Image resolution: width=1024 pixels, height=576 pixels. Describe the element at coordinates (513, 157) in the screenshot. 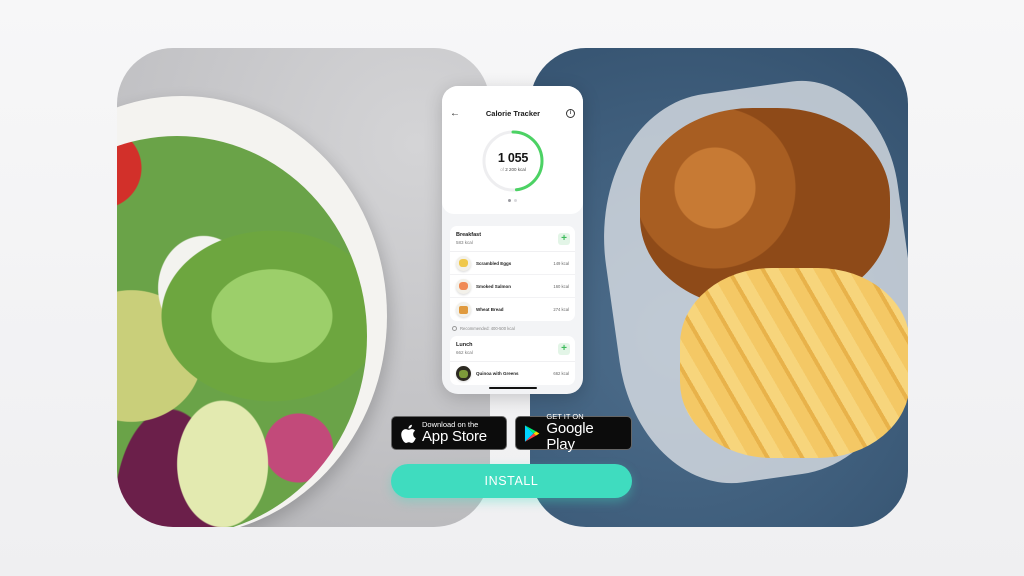

I see `consumed-kcal: 1 055` at that location.